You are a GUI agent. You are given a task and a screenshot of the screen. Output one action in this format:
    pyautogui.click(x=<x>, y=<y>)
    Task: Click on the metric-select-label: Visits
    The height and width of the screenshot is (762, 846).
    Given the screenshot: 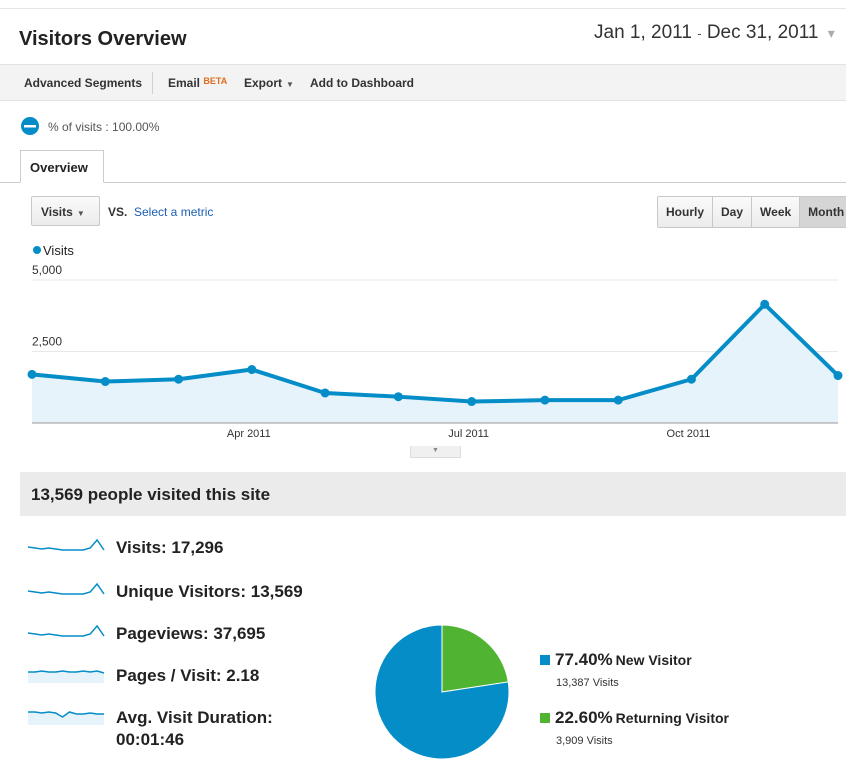 What is the action you would take?
    pyautogui.click(x=57, y=212)
    